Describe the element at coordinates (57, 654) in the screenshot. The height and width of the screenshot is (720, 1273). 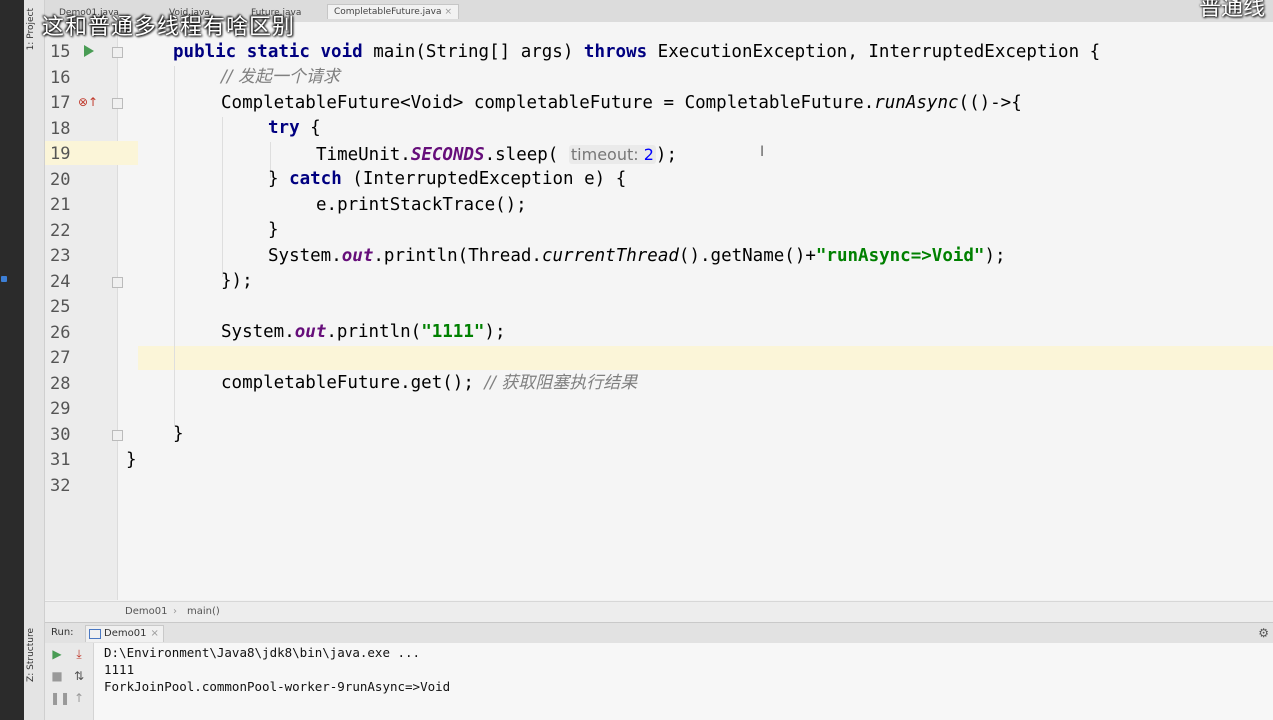
I see `rerun-icon: ▶` at that location.